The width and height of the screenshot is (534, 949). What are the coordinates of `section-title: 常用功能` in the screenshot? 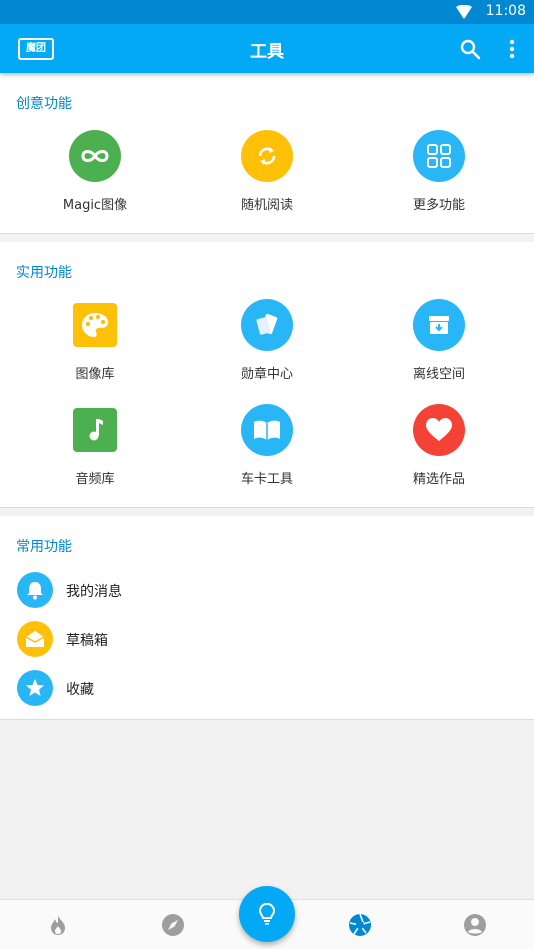 It's located at (44, 547).